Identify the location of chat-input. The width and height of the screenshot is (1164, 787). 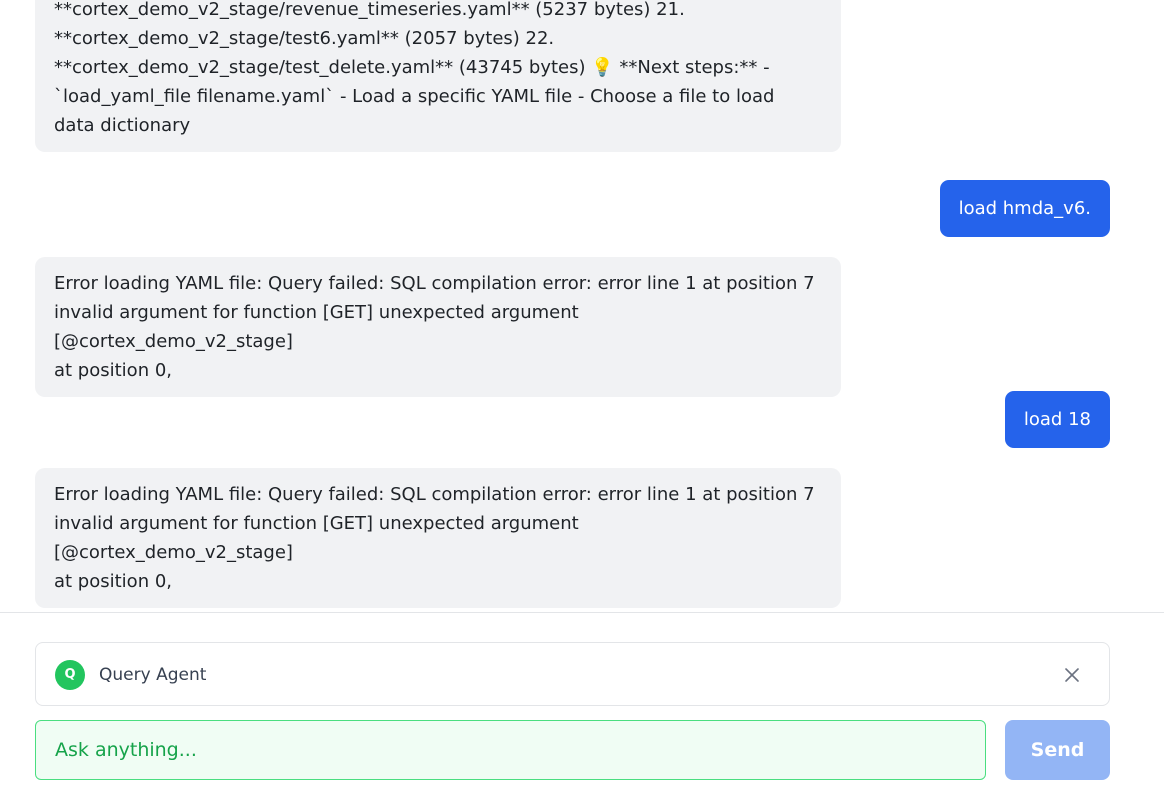
(510, 750).